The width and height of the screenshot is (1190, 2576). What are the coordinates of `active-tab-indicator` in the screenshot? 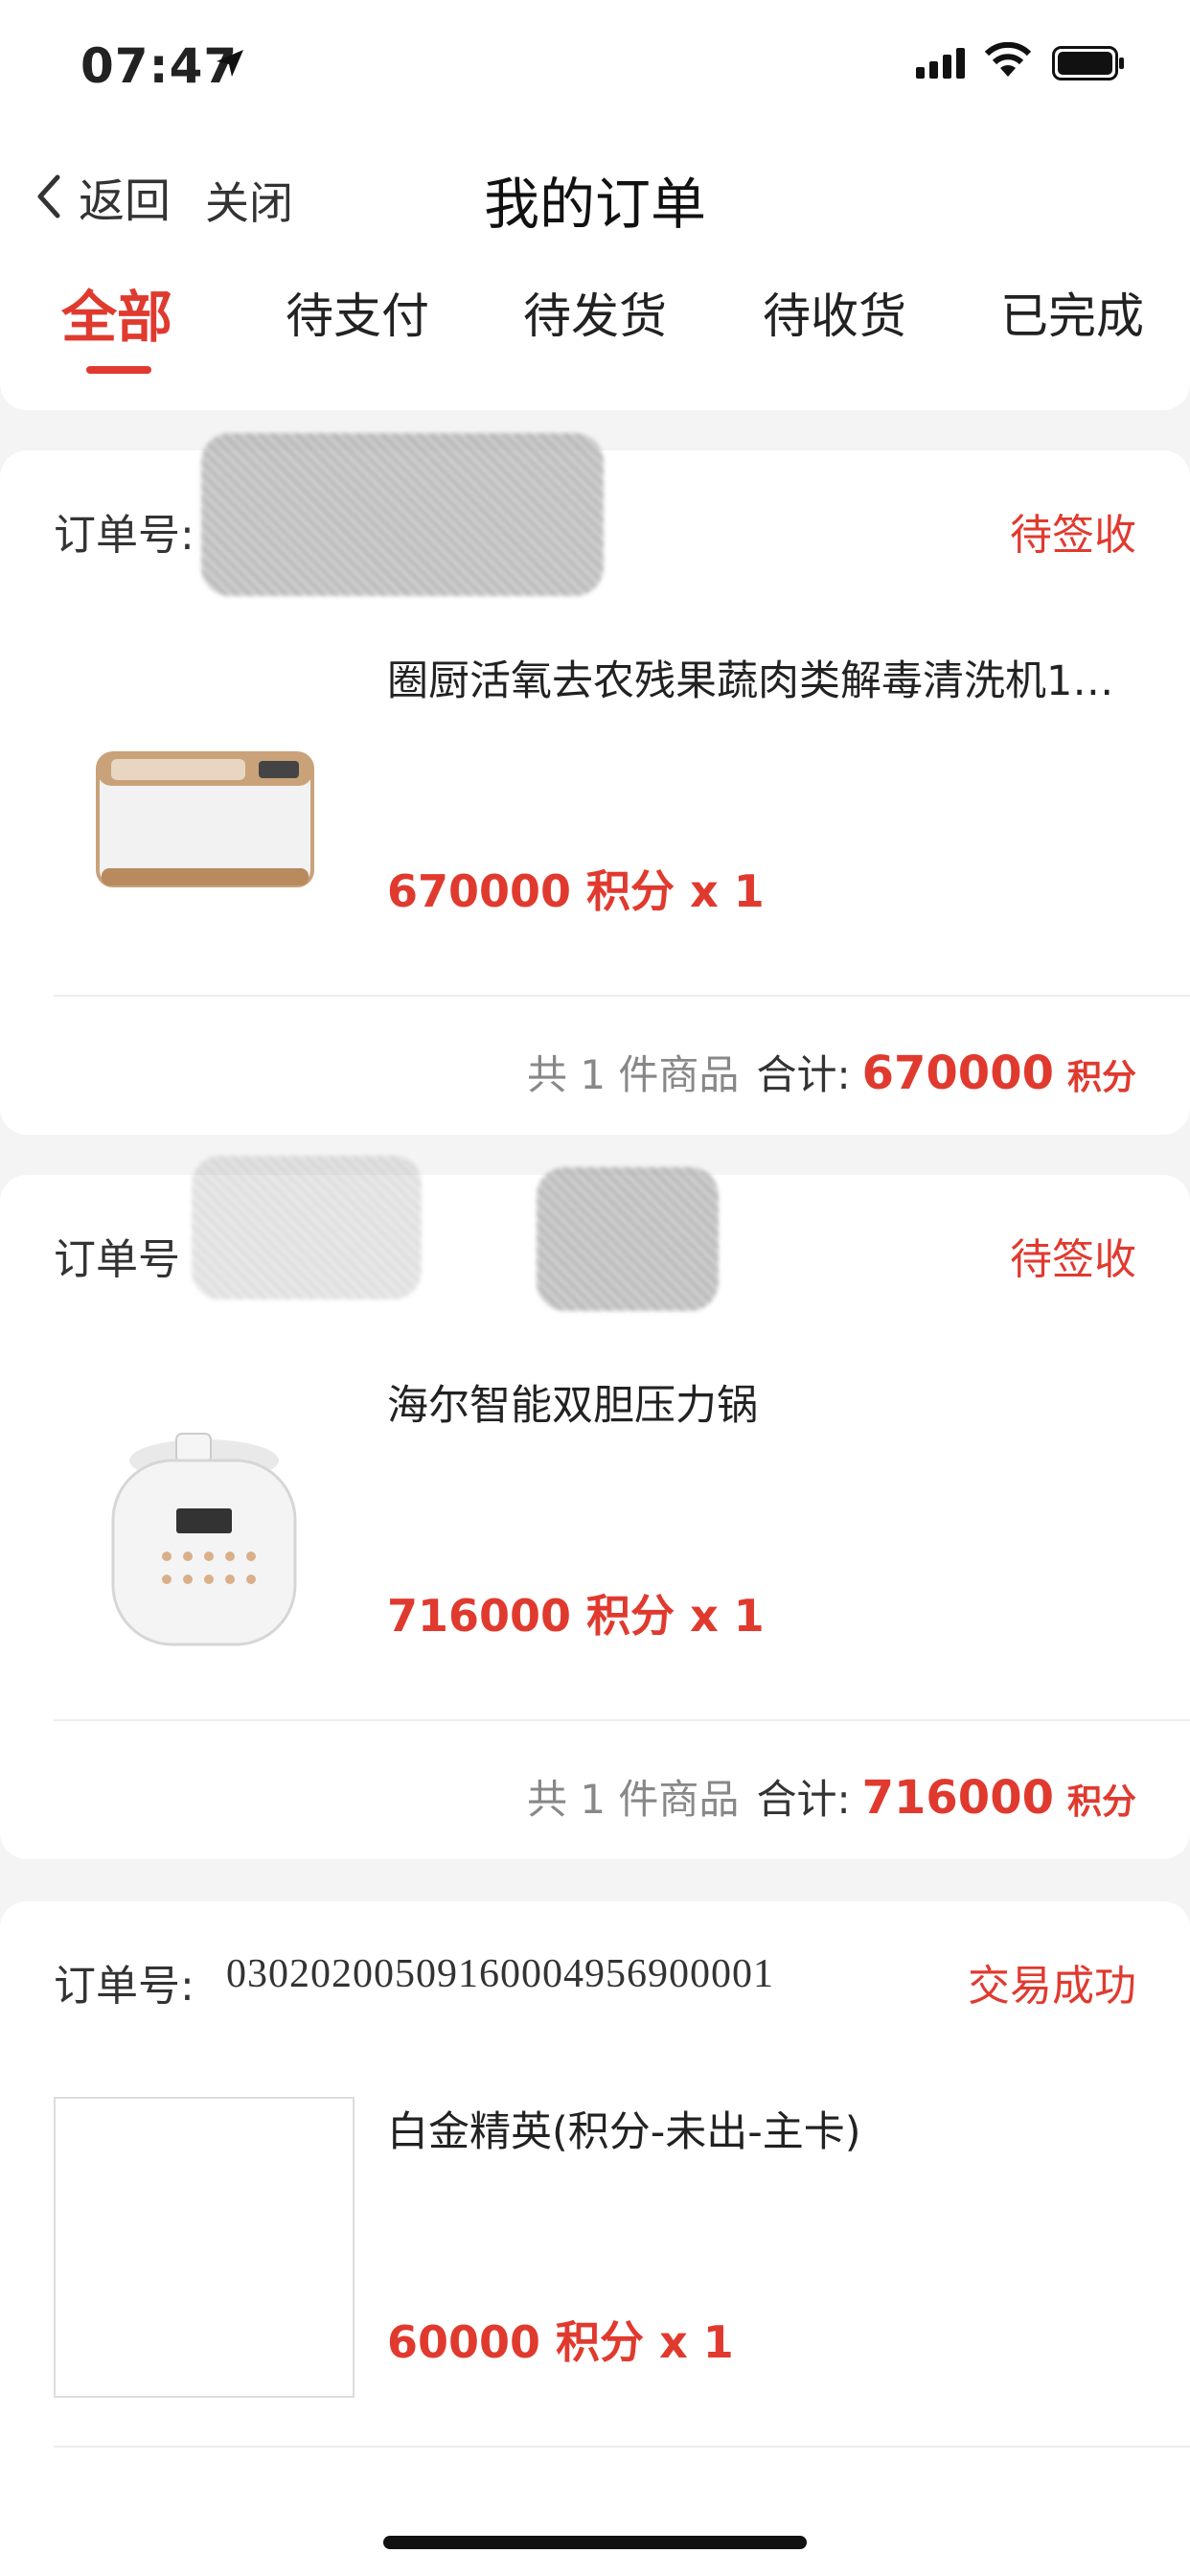 It's located at (119, 370).